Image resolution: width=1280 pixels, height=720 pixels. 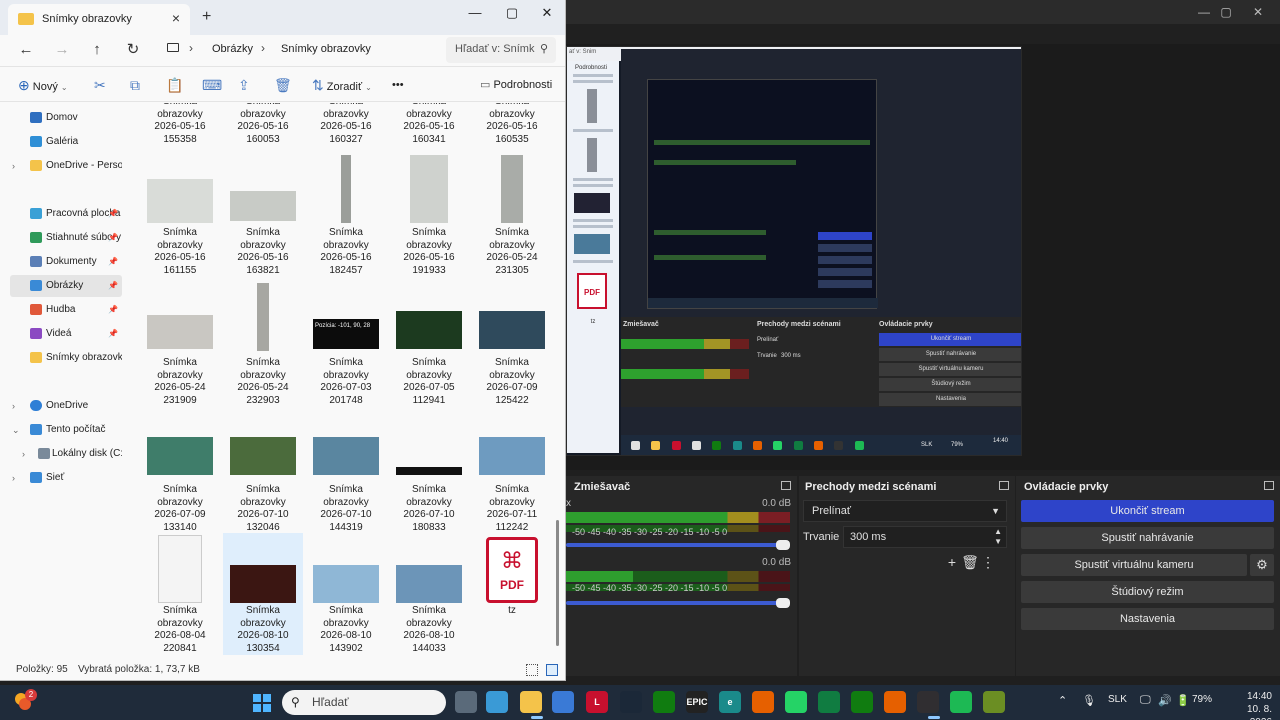 I want to click on settings-button: Nastavenia, so click(x=1147, y=619).